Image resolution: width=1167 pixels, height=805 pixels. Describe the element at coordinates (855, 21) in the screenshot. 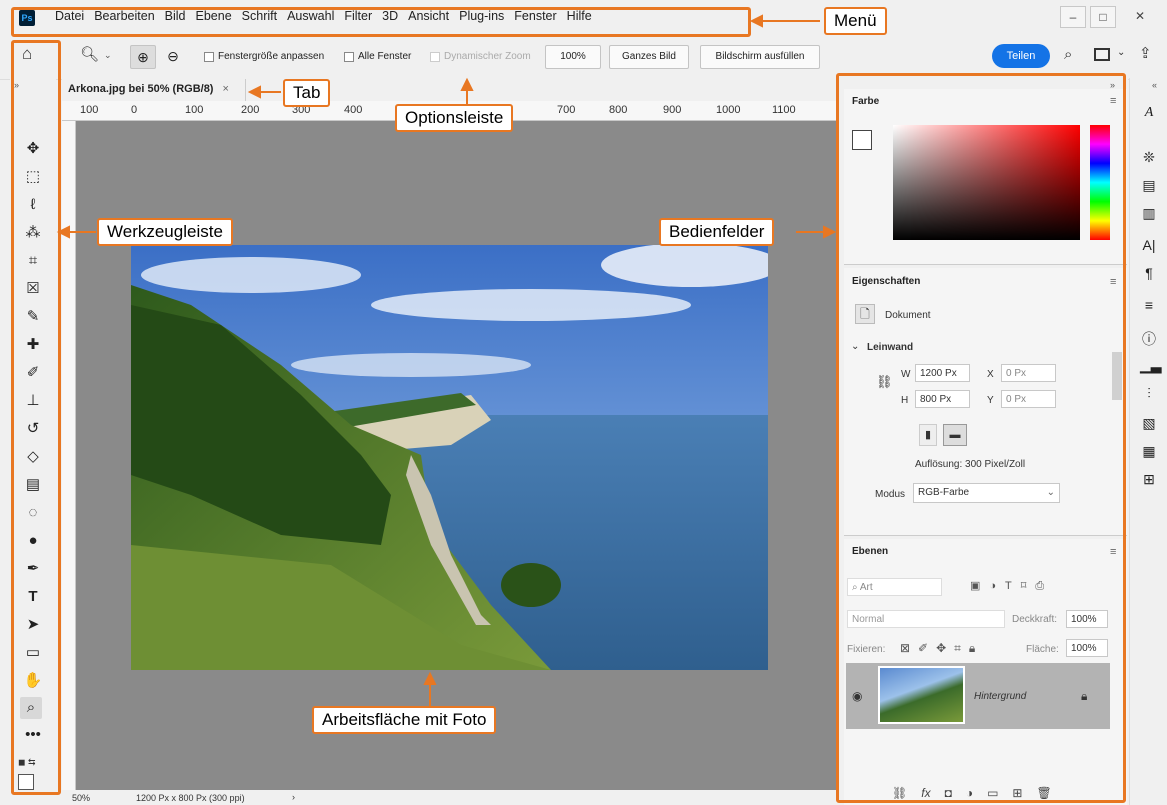

I see `menu-callout: Menü` at that location.